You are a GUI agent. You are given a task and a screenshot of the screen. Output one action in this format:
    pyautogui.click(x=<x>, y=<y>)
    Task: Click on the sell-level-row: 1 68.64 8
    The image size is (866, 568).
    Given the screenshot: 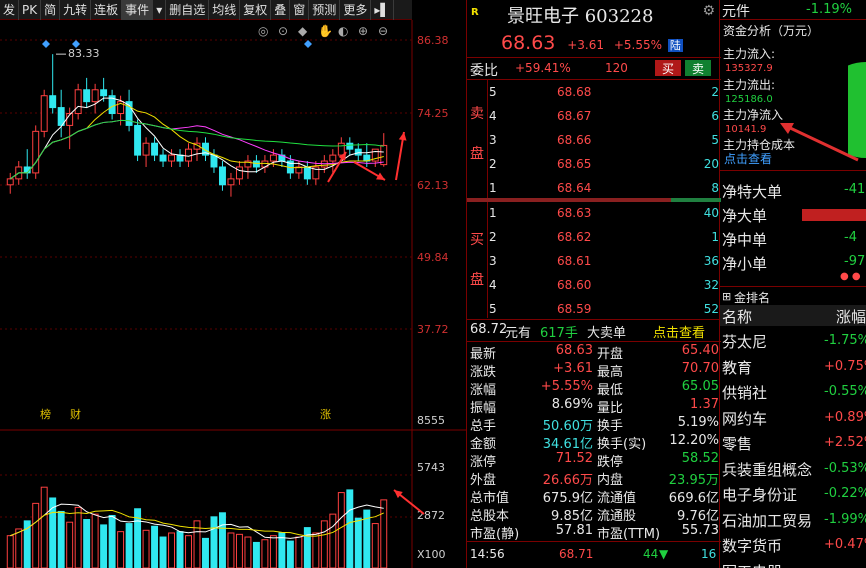 What is the action you would take?
    pyautogui.click(x=604, y=188)
    